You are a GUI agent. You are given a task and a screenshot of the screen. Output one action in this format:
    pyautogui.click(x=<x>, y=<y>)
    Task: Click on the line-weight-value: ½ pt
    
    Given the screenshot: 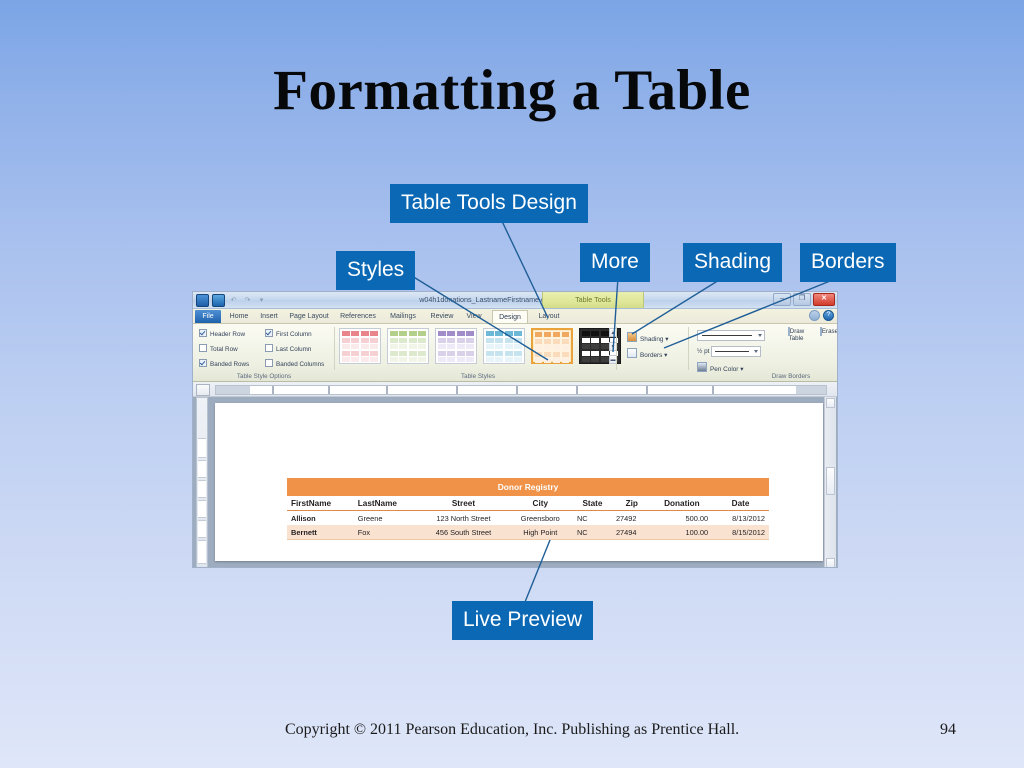 What is the action you would take?
    pyautogui.click(x=703, y=351)
    